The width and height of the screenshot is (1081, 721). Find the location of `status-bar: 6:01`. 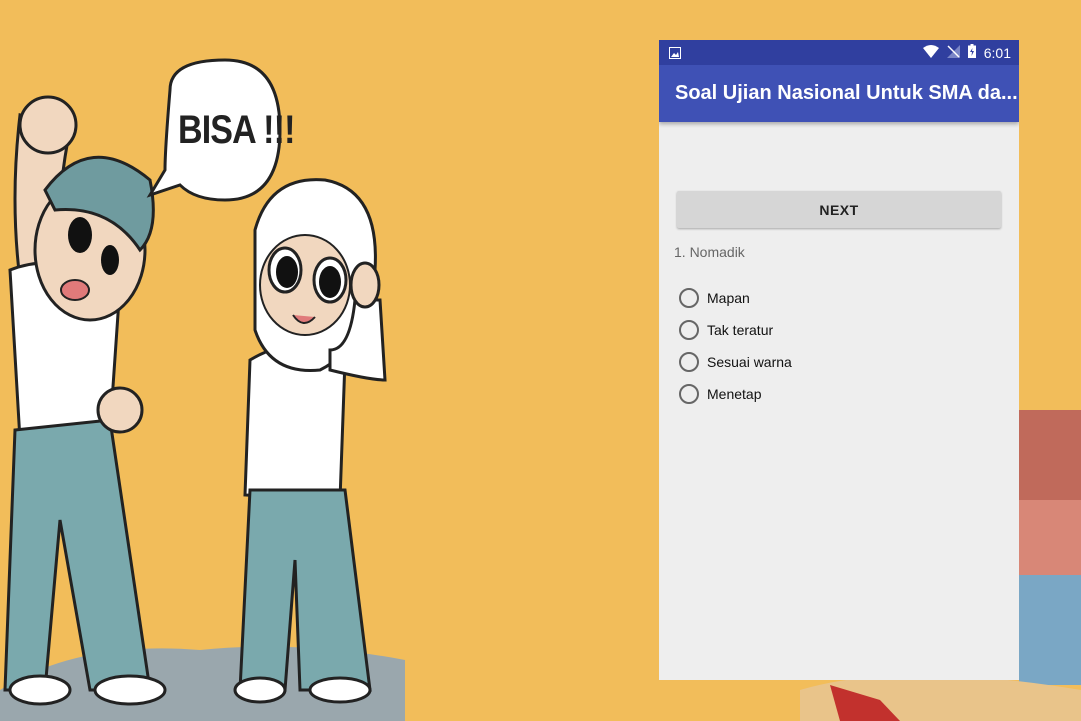

status-bar: 6:01 is located at coordinates (839, 52).